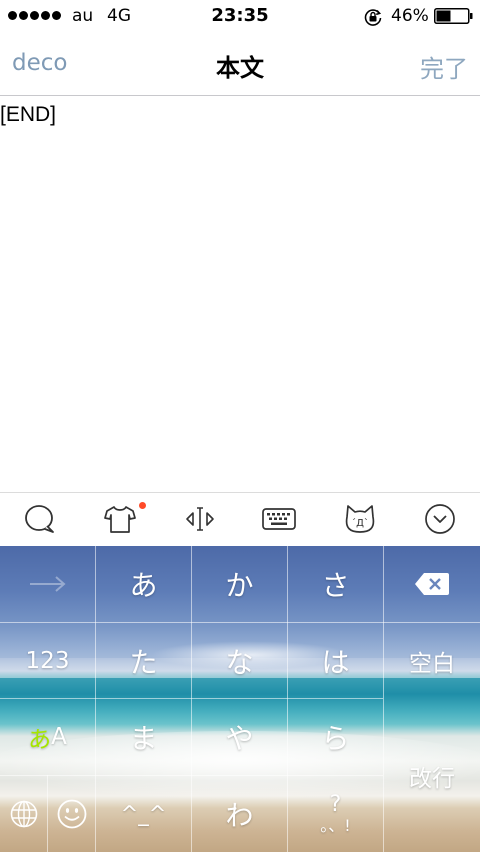  I want to click on speech-bubble-icon, so click(40, 519).